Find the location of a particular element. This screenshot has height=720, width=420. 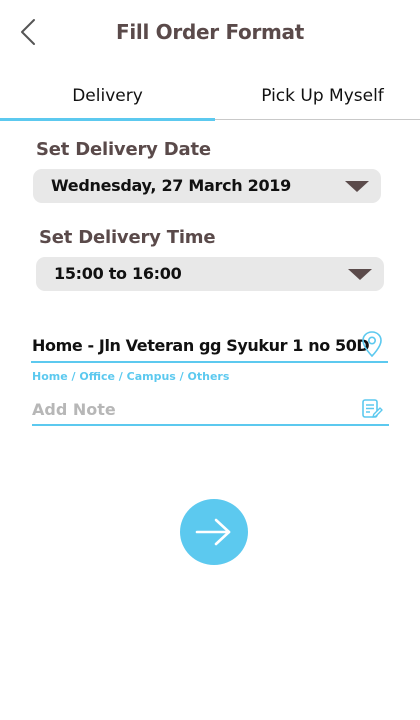

delivery-time-label: Set Delivery Time is located at coordinates (127, 237).